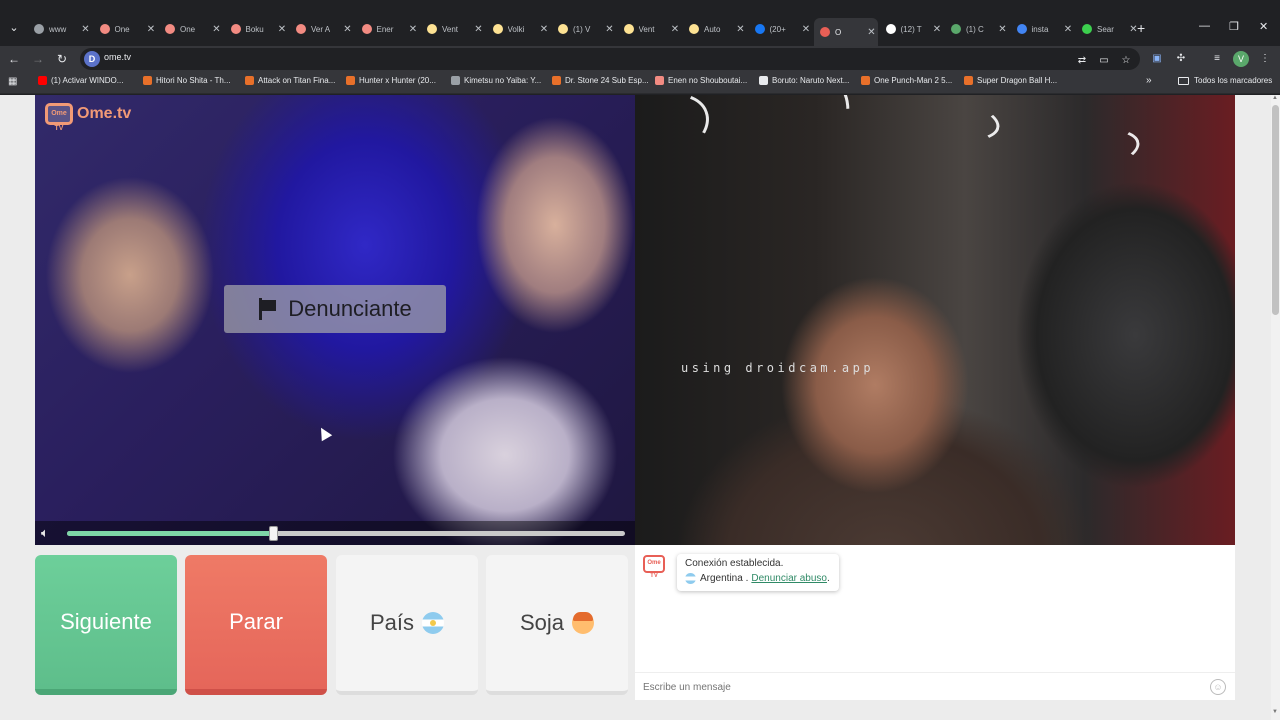 The height and width of the screenshot is (720, 1280). Describe the element at coordinates (1104, 61) in the screenshot. I see `cast-icon: ▭` at that location.